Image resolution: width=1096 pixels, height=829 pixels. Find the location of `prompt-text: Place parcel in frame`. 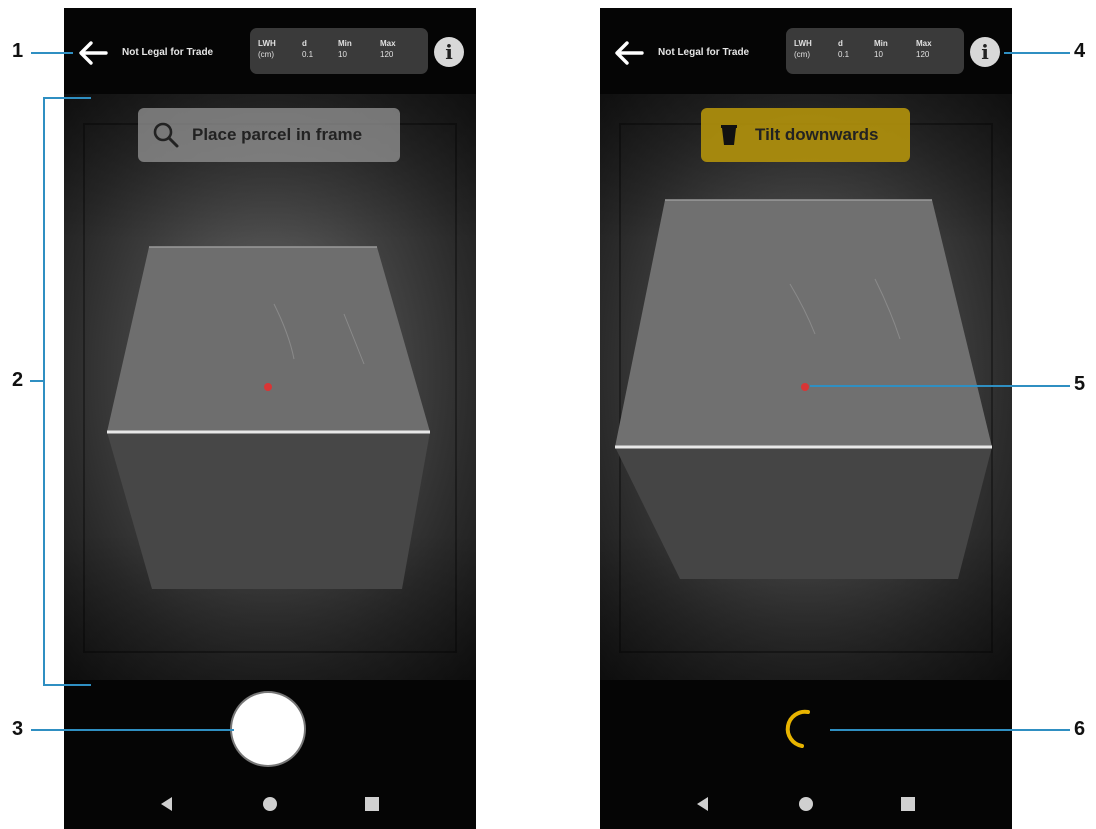

prompt-text: Place parcel in frame is located at coordinates (277, 134).